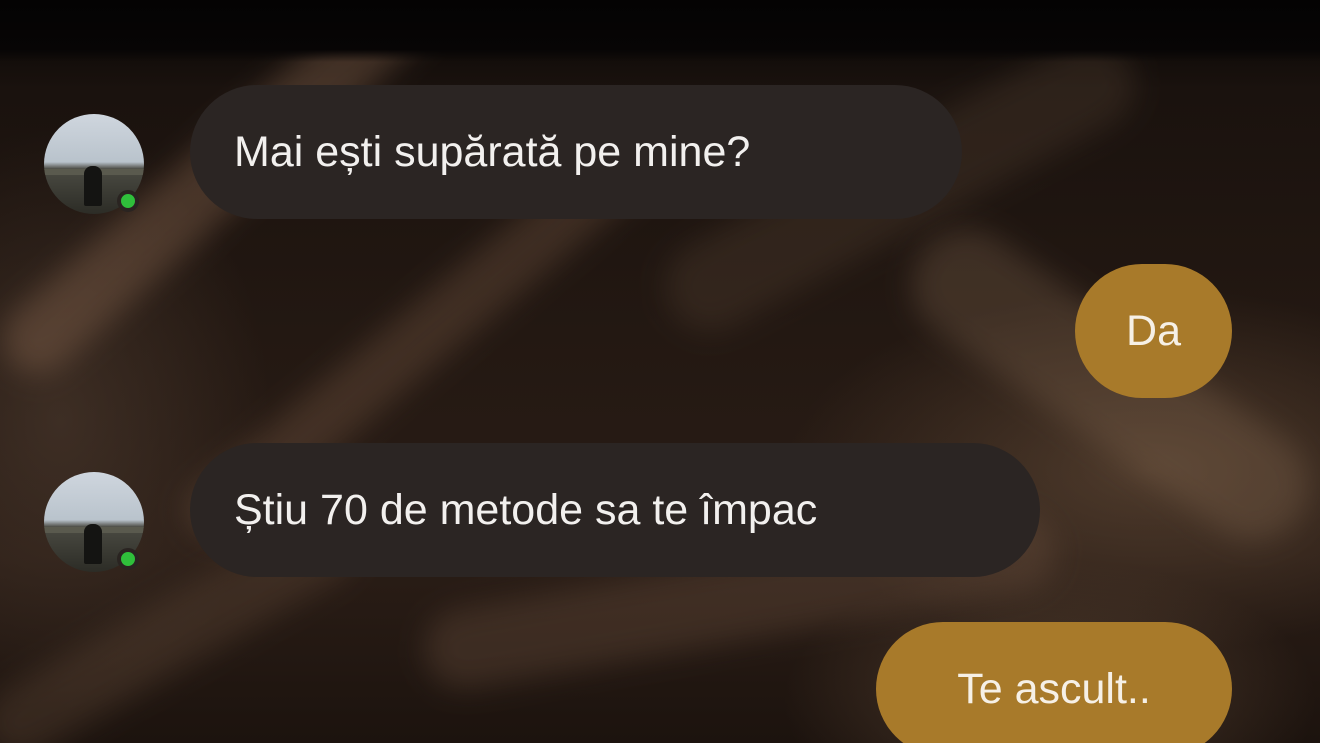 The height and width of the screenshot is (743, 1320). What do you see at coordinates (615, 510) in the screenshot?
I see `message-bubble-incoming: Știu 70 de metode sa te împac` at bounding box center [615, 510].